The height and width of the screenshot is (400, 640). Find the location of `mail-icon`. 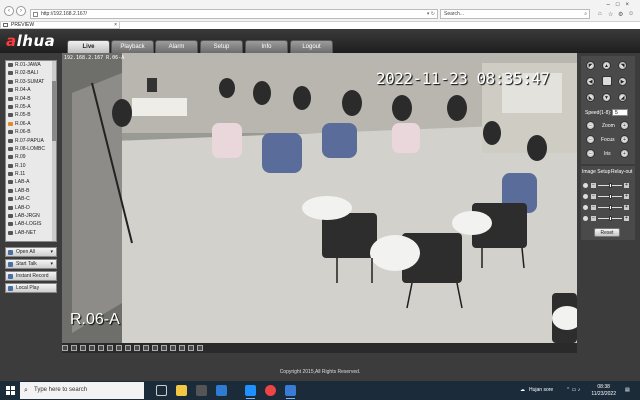

mail-icon is located at coordinates (221, 390).